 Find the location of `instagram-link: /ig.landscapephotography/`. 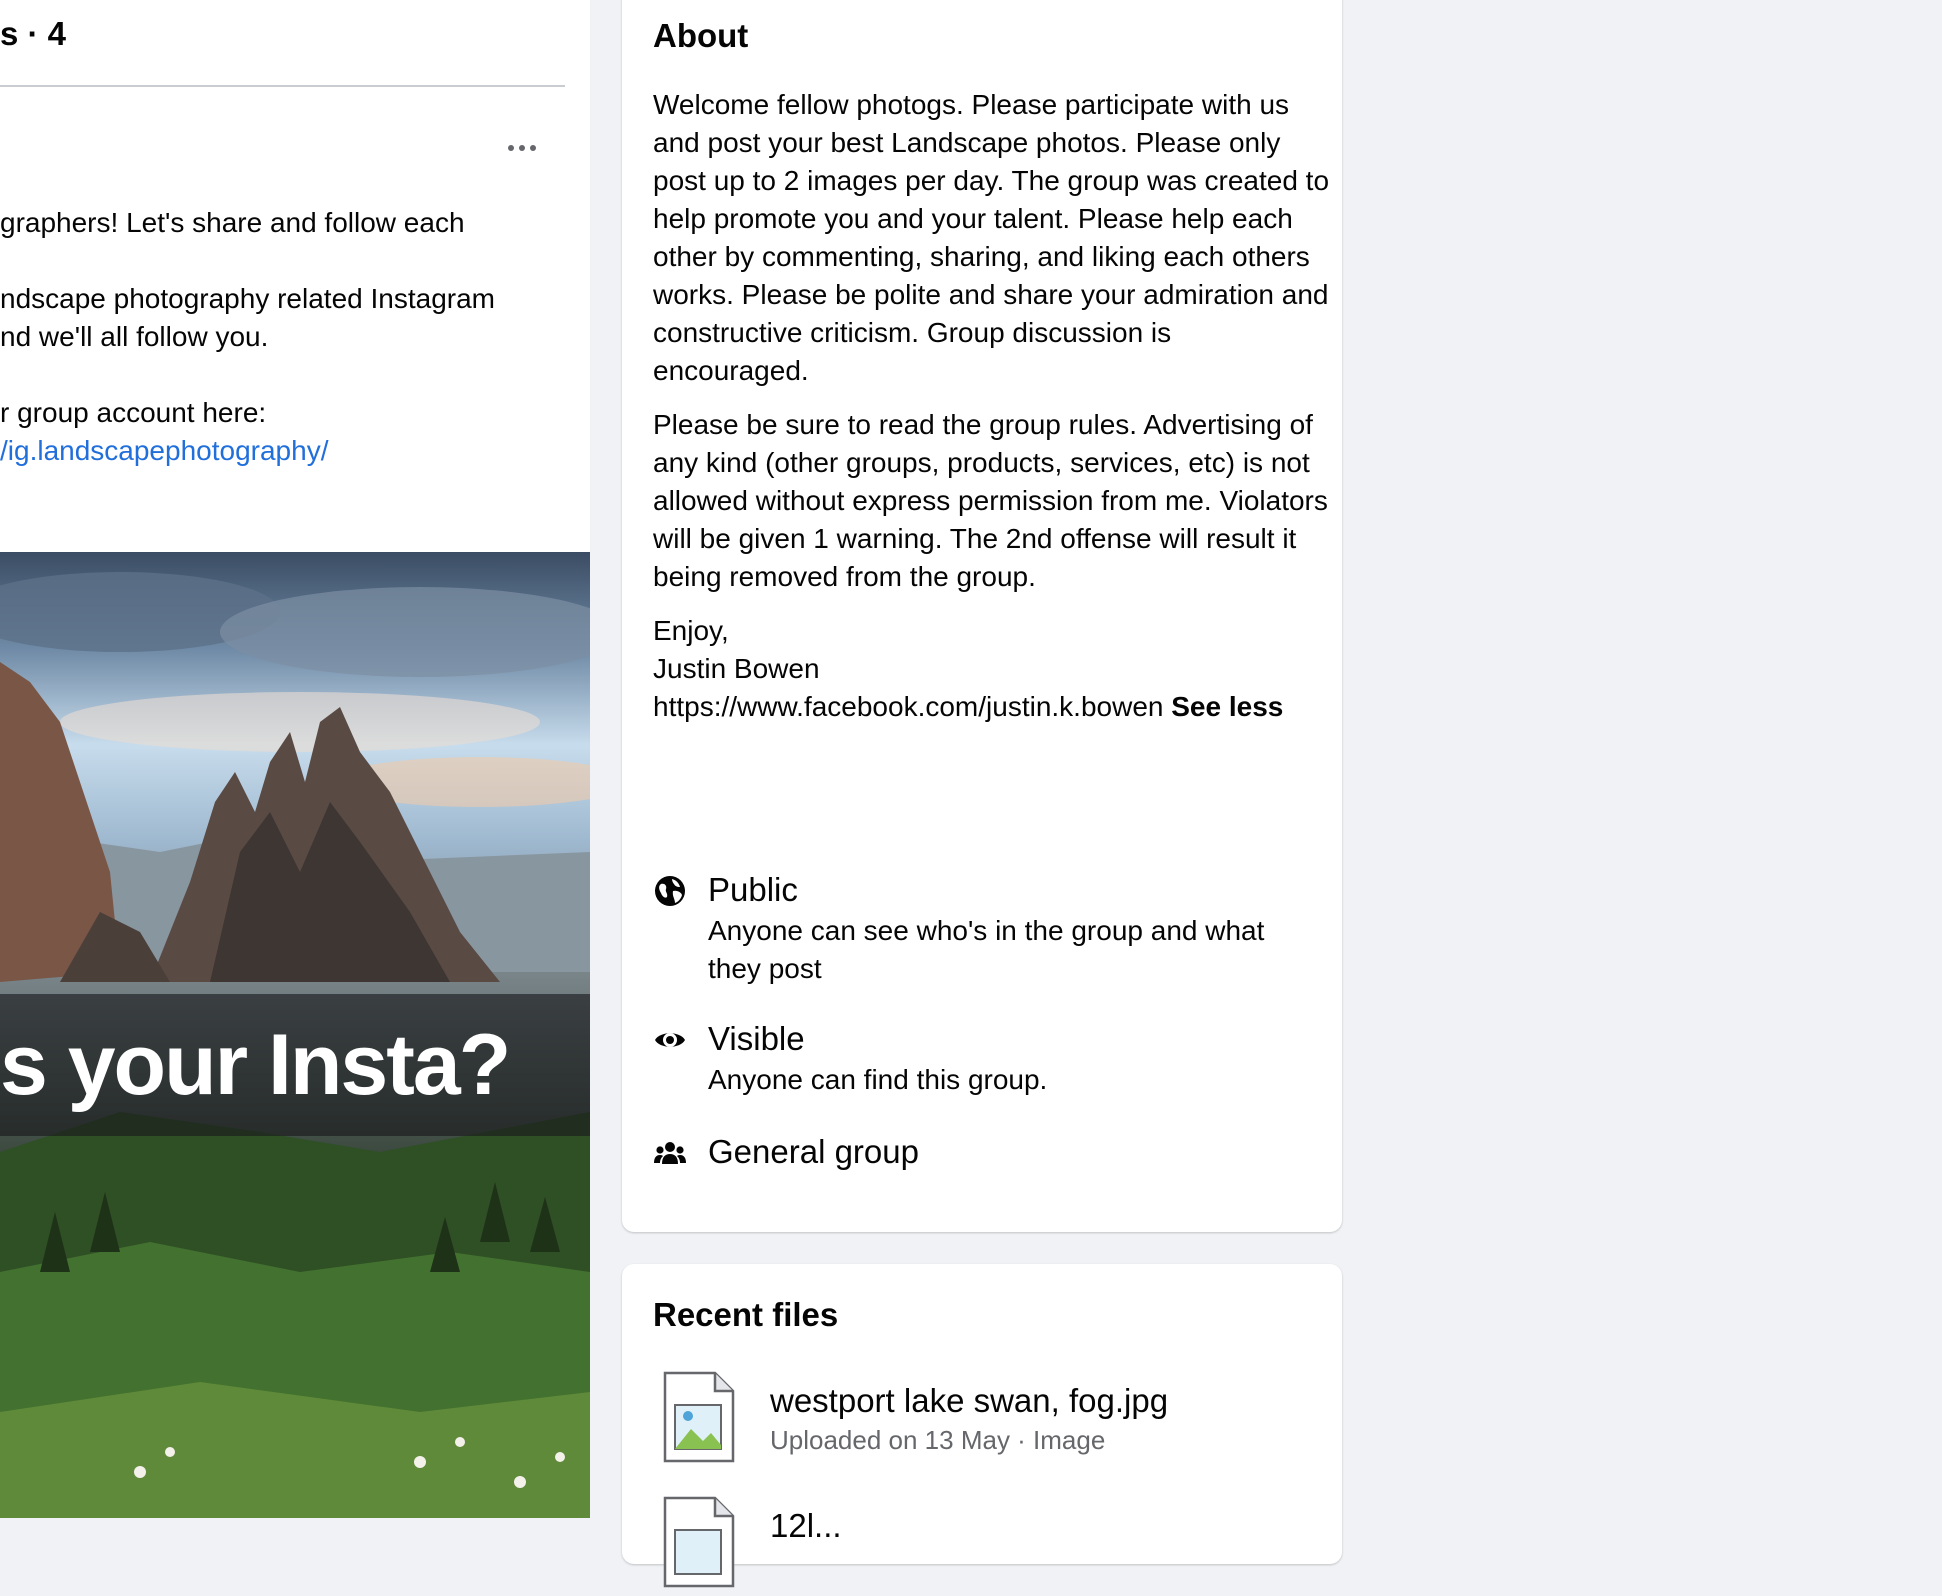

instagram-link: /ig.landscapephotography/ is located at coordinates (164, 450).